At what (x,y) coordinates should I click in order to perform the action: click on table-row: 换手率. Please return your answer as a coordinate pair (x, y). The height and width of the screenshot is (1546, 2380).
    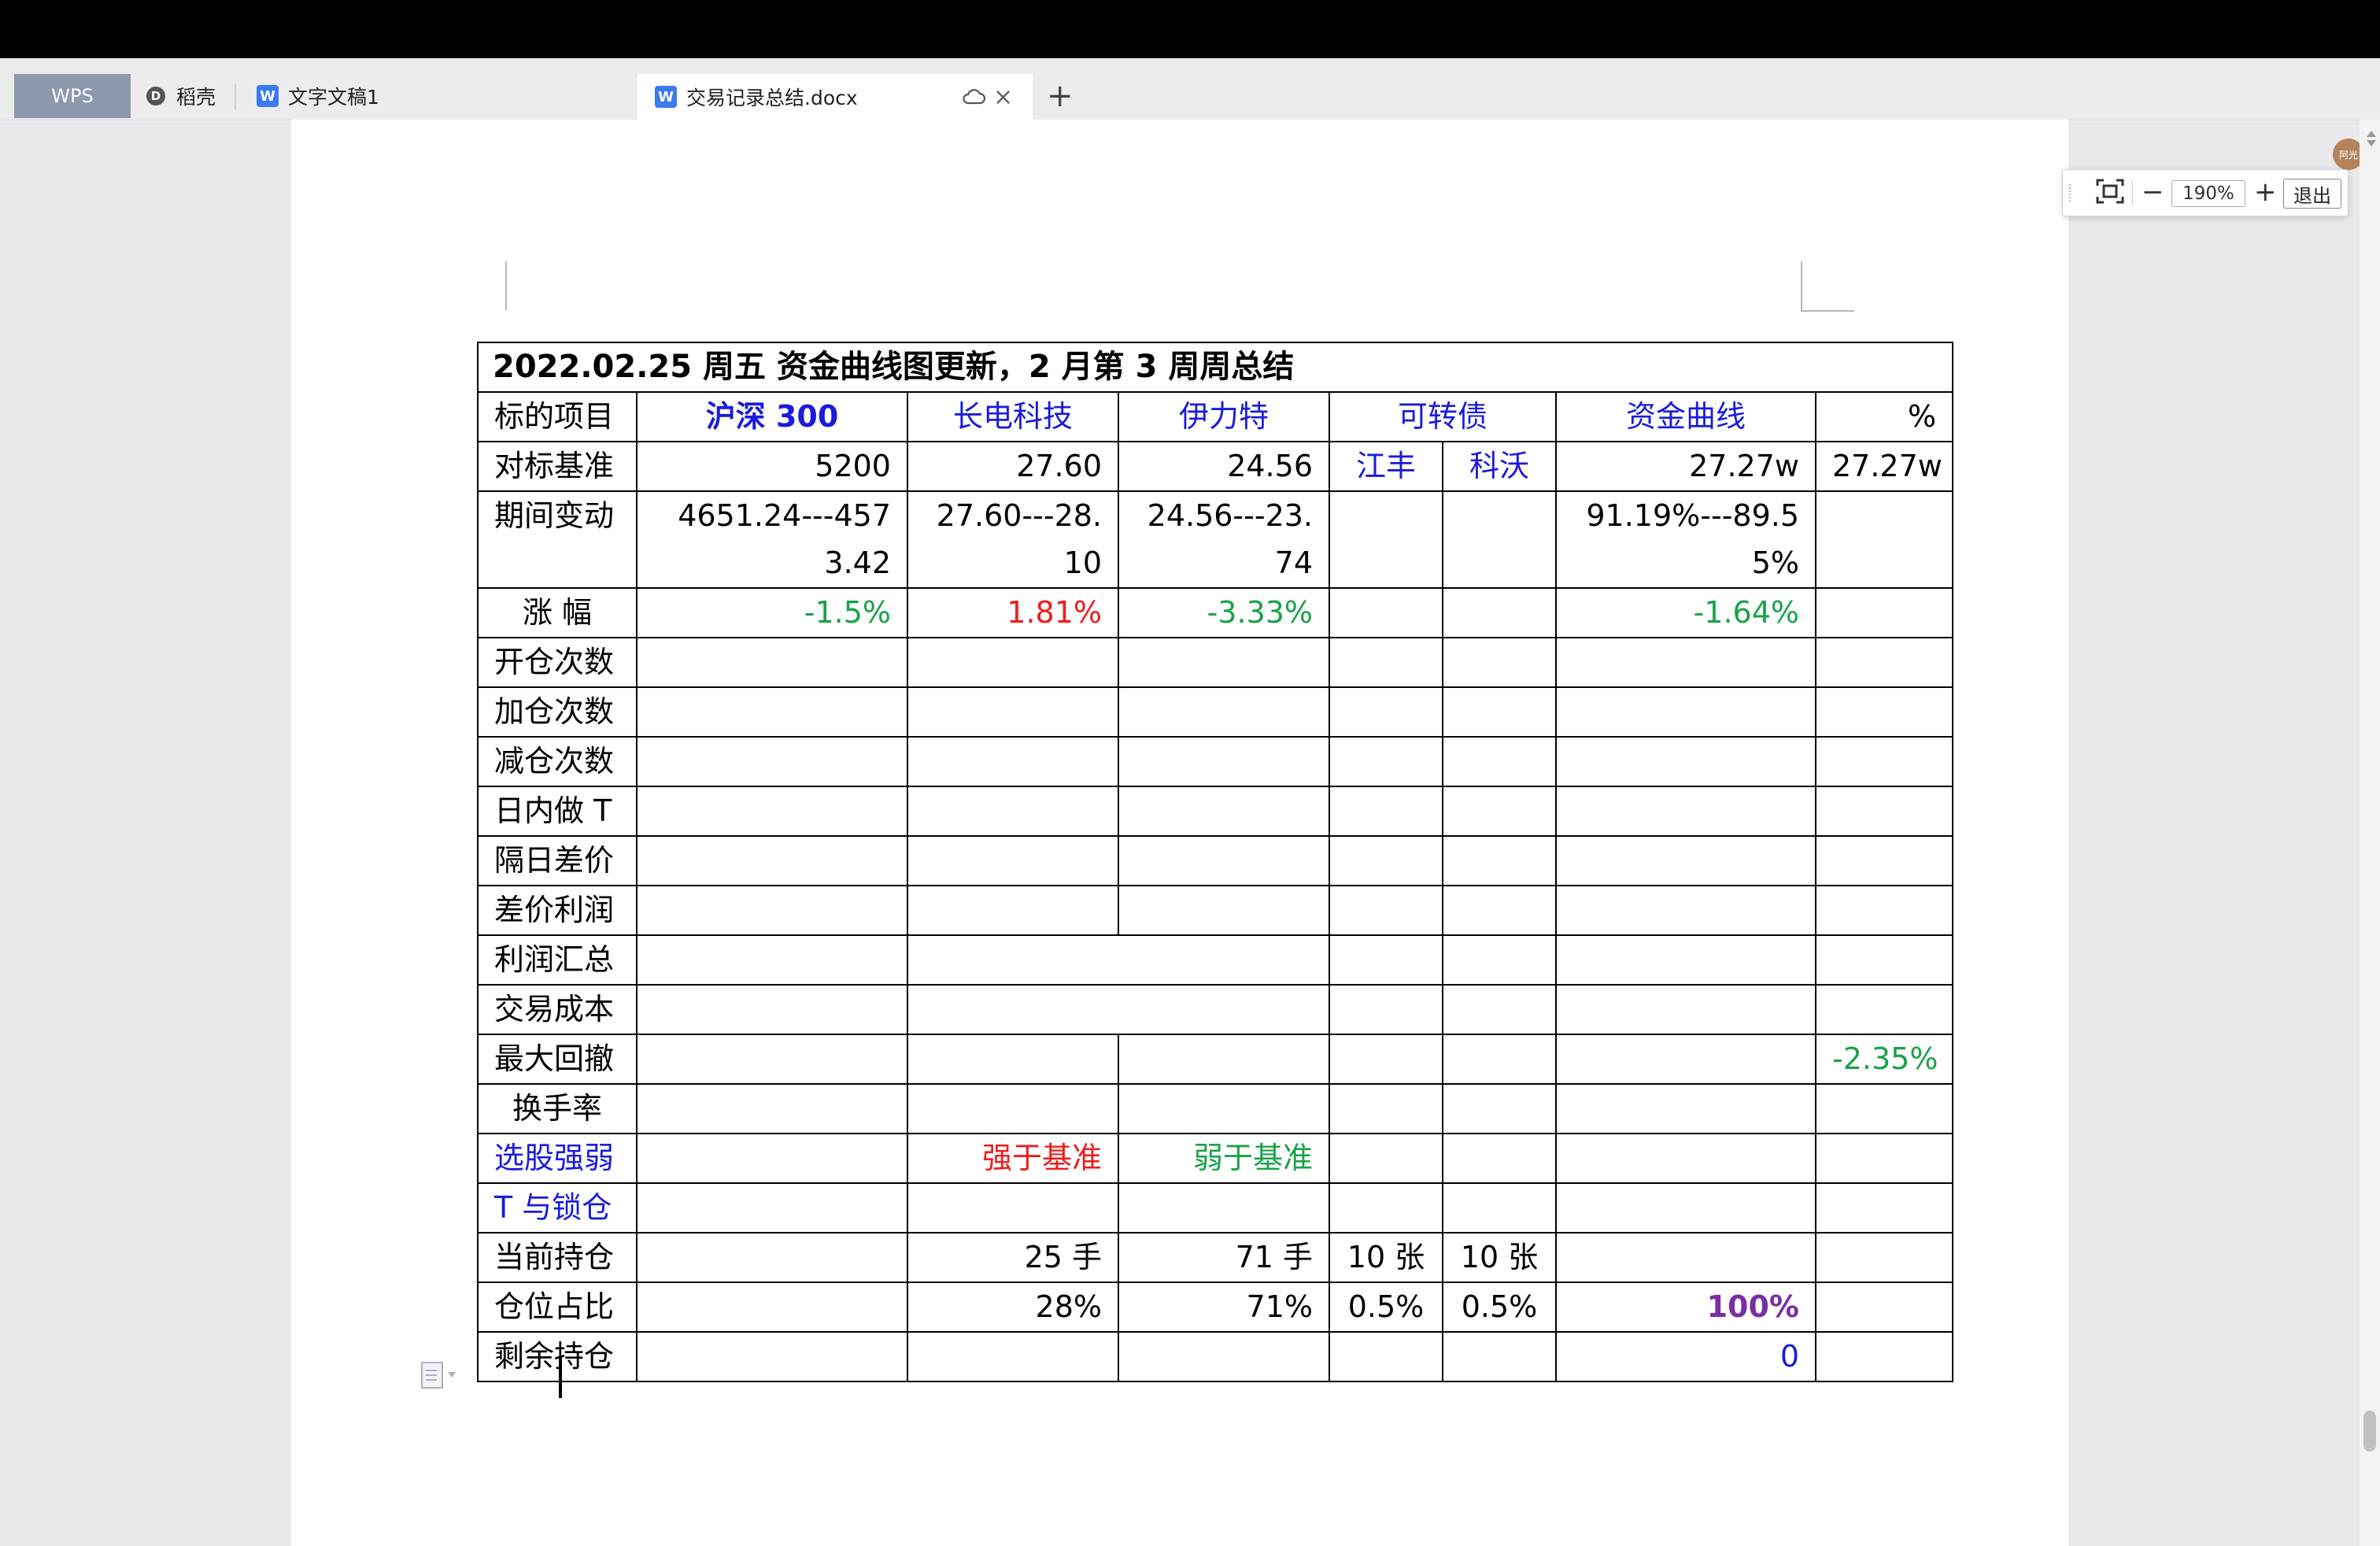
    Looking at the image, I should click on (1215, 1108).